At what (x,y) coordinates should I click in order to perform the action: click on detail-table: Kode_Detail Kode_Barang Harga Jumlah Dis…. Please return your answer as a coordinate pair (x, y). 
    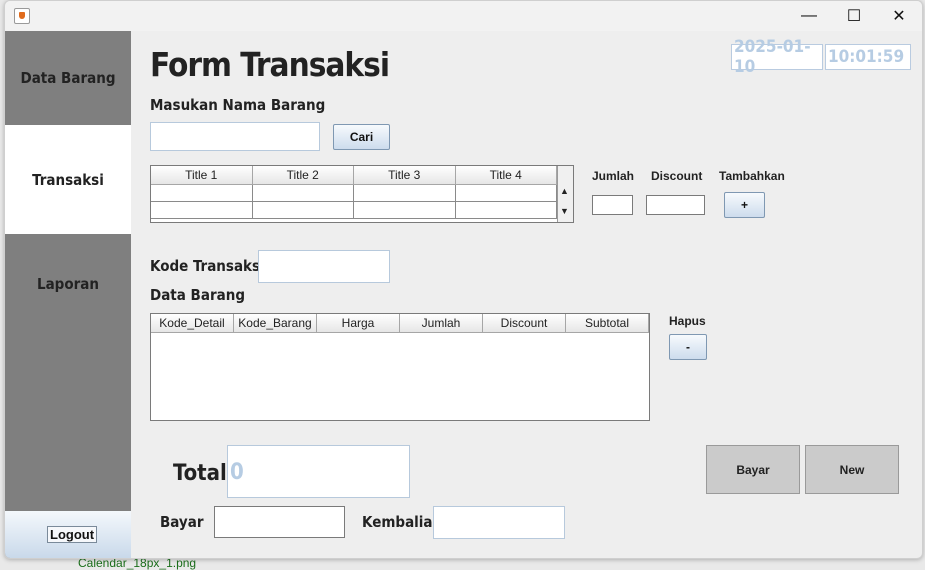
    Looking at the image, I should click on (400, 367).